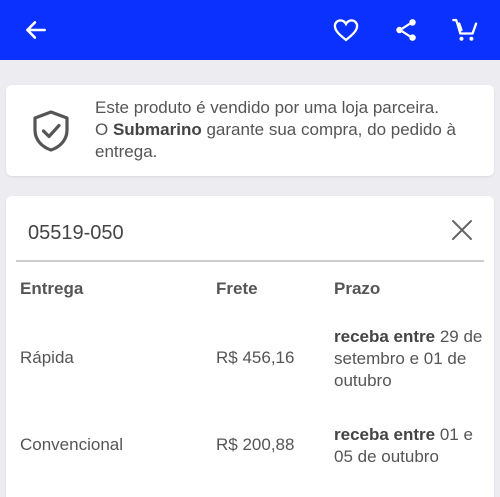 The height and width of the screenshot is (497, 500). What do you see at coordinates (414, 446) in the screenshot?
I see `delivery-prazo: receba entre 01 e 05 de outubro` at bounding box center [414, 446].